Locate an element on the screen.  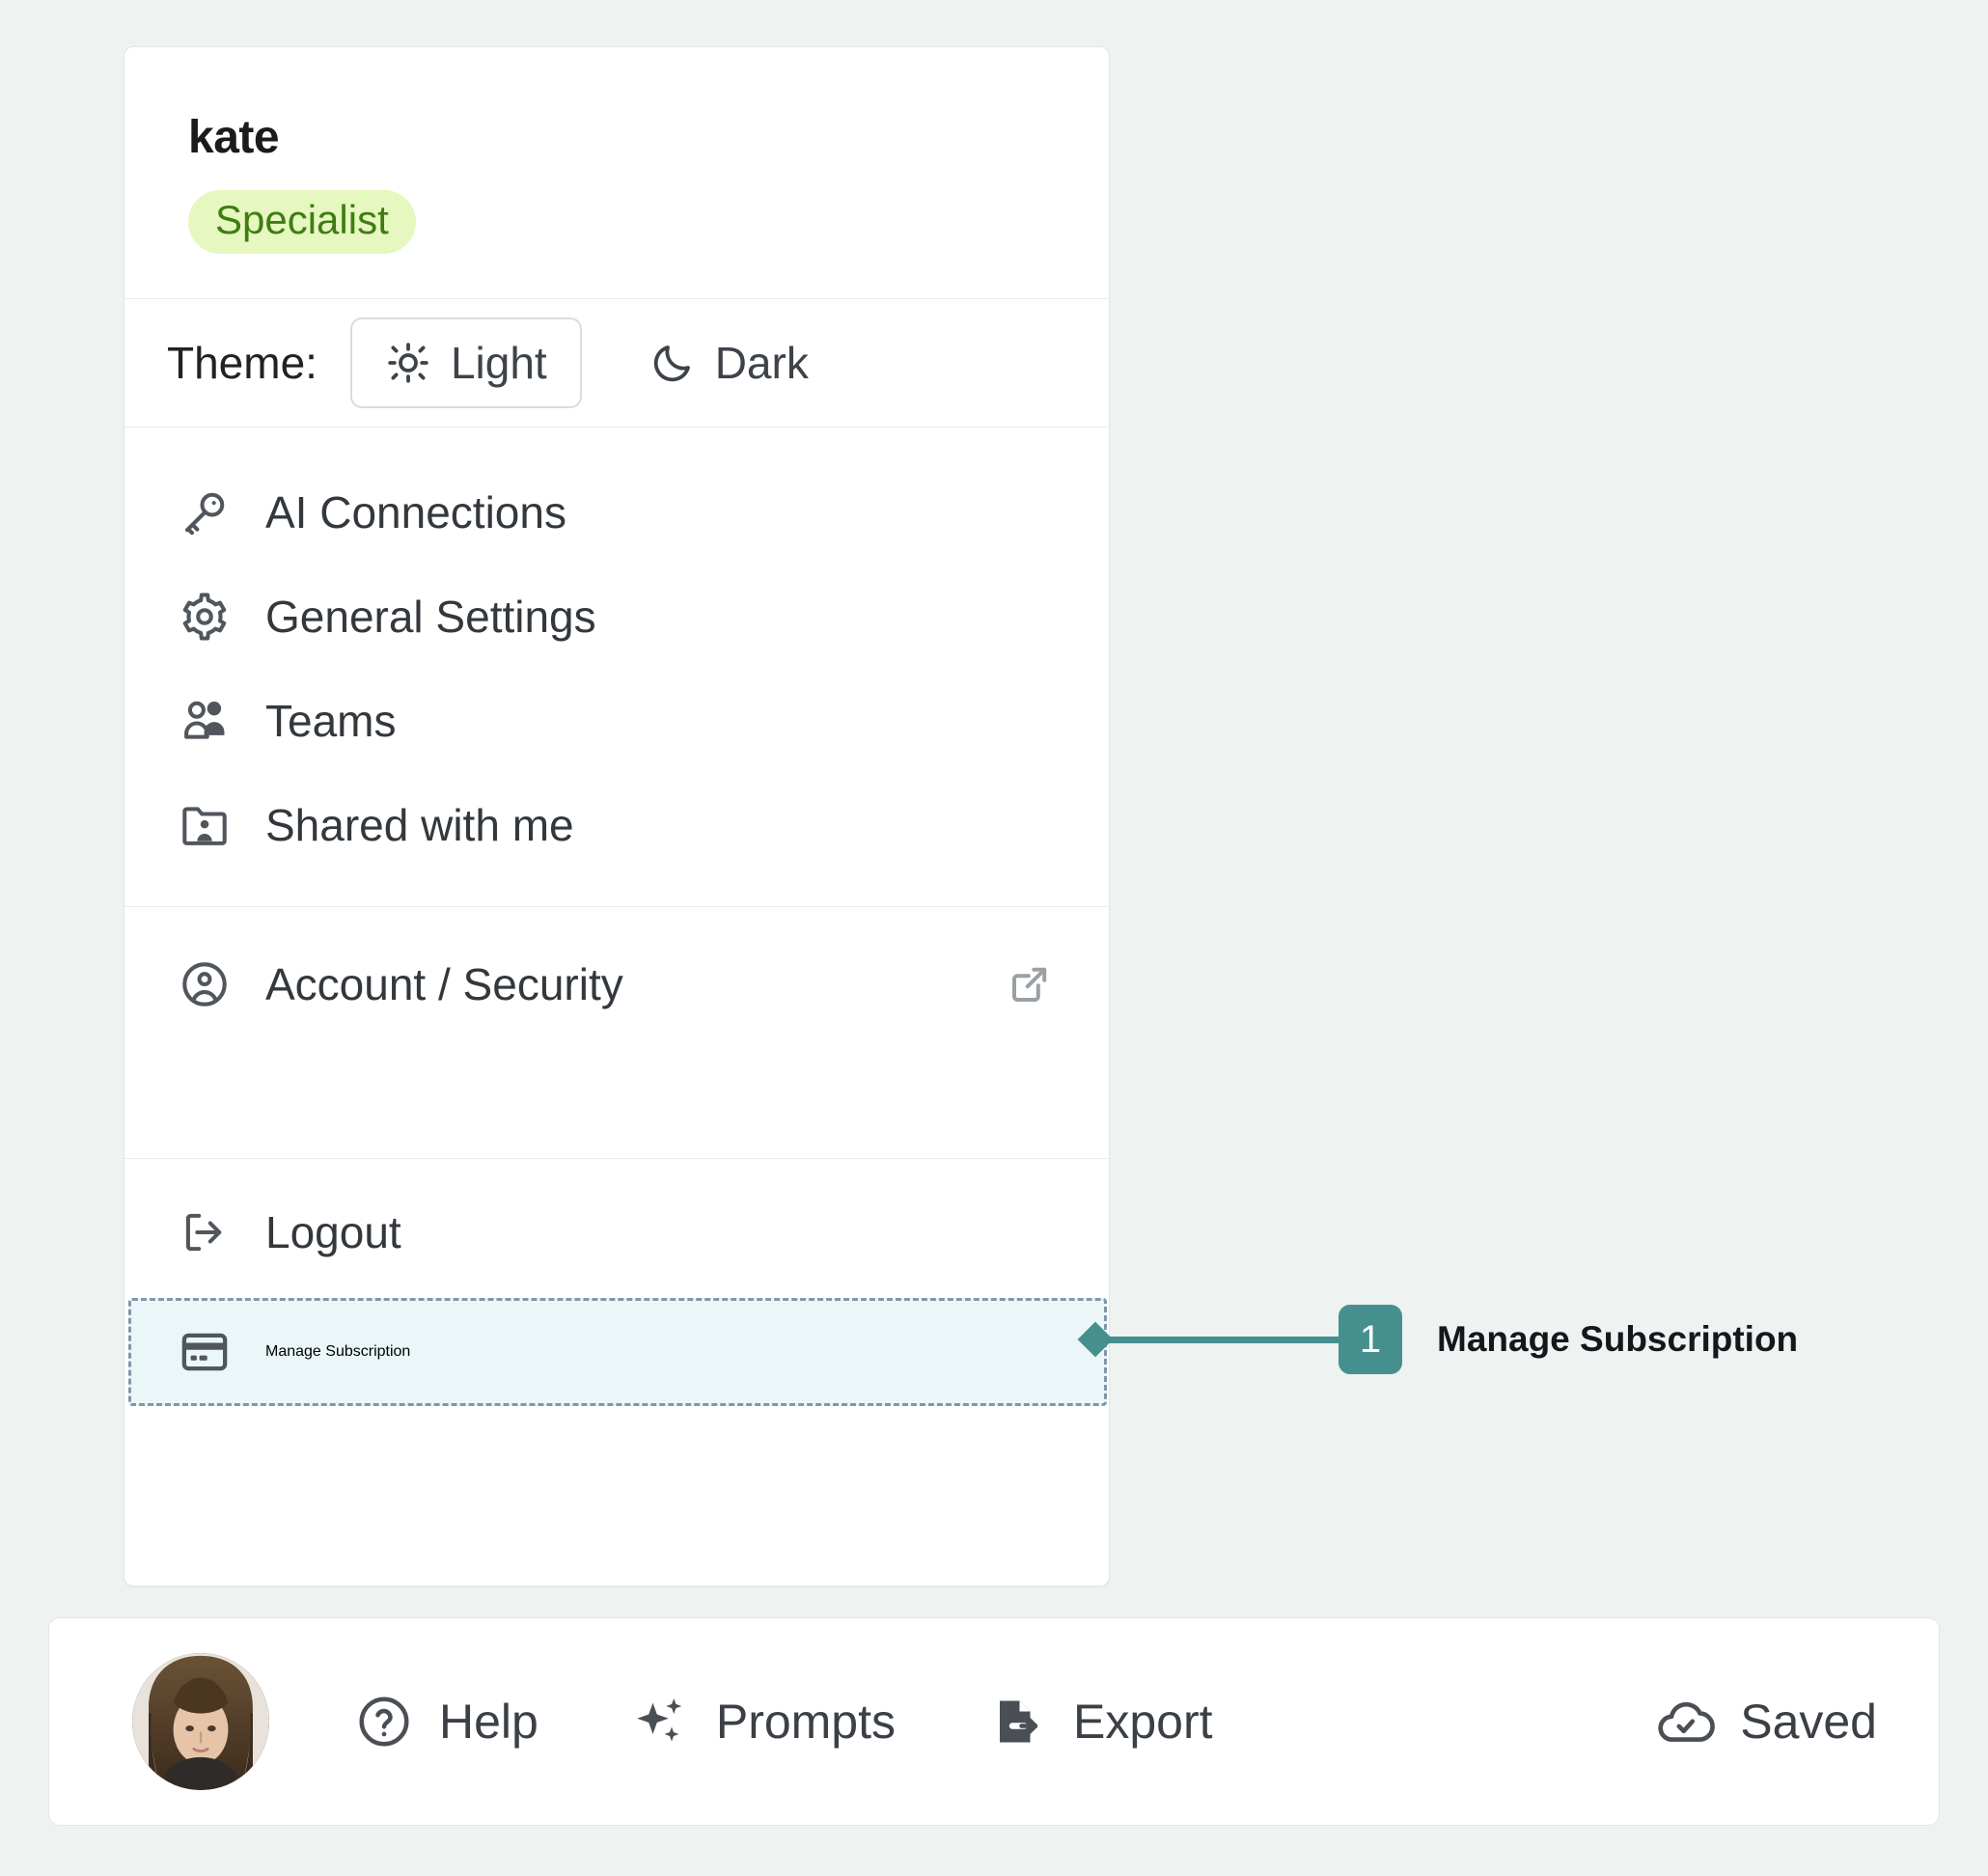
menu-group-logout: Logout is located at coordinates (616, 1234).